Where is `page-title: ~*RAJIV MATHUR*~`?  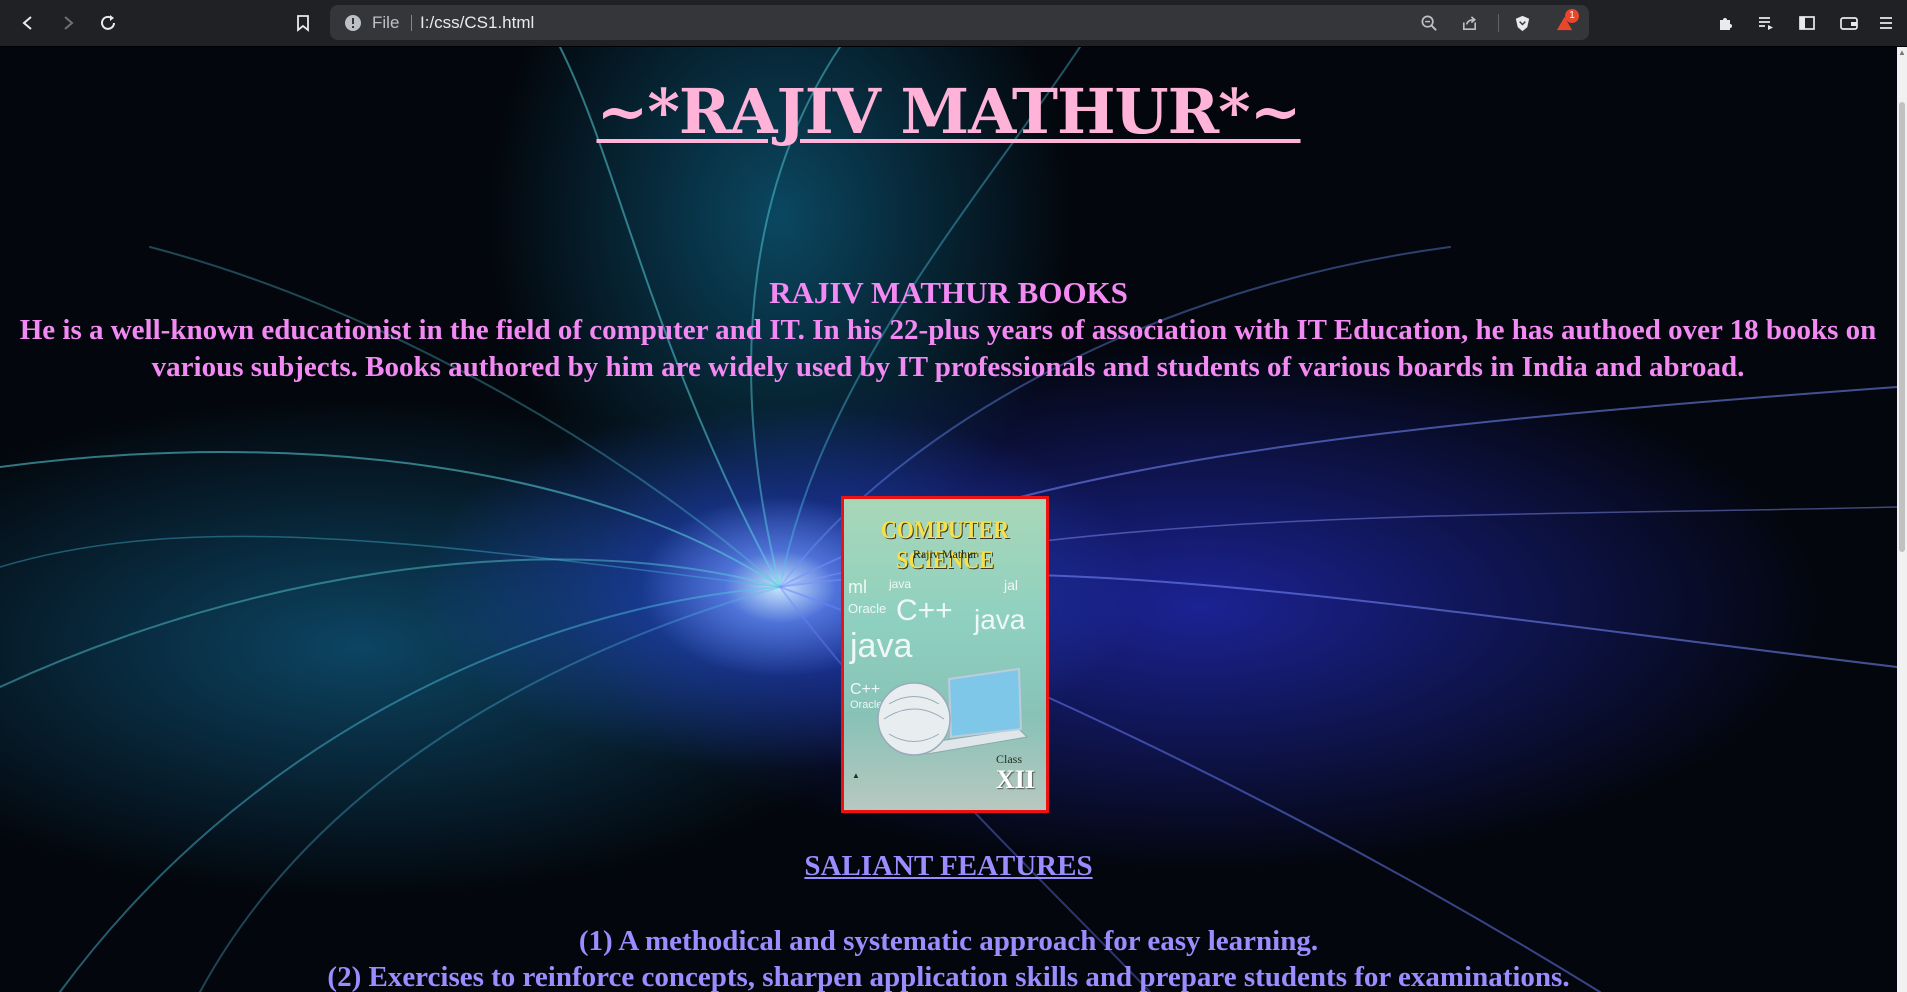
page-title: ~*RAJIV MATHUR*~ is located at coordinates (948, 111).